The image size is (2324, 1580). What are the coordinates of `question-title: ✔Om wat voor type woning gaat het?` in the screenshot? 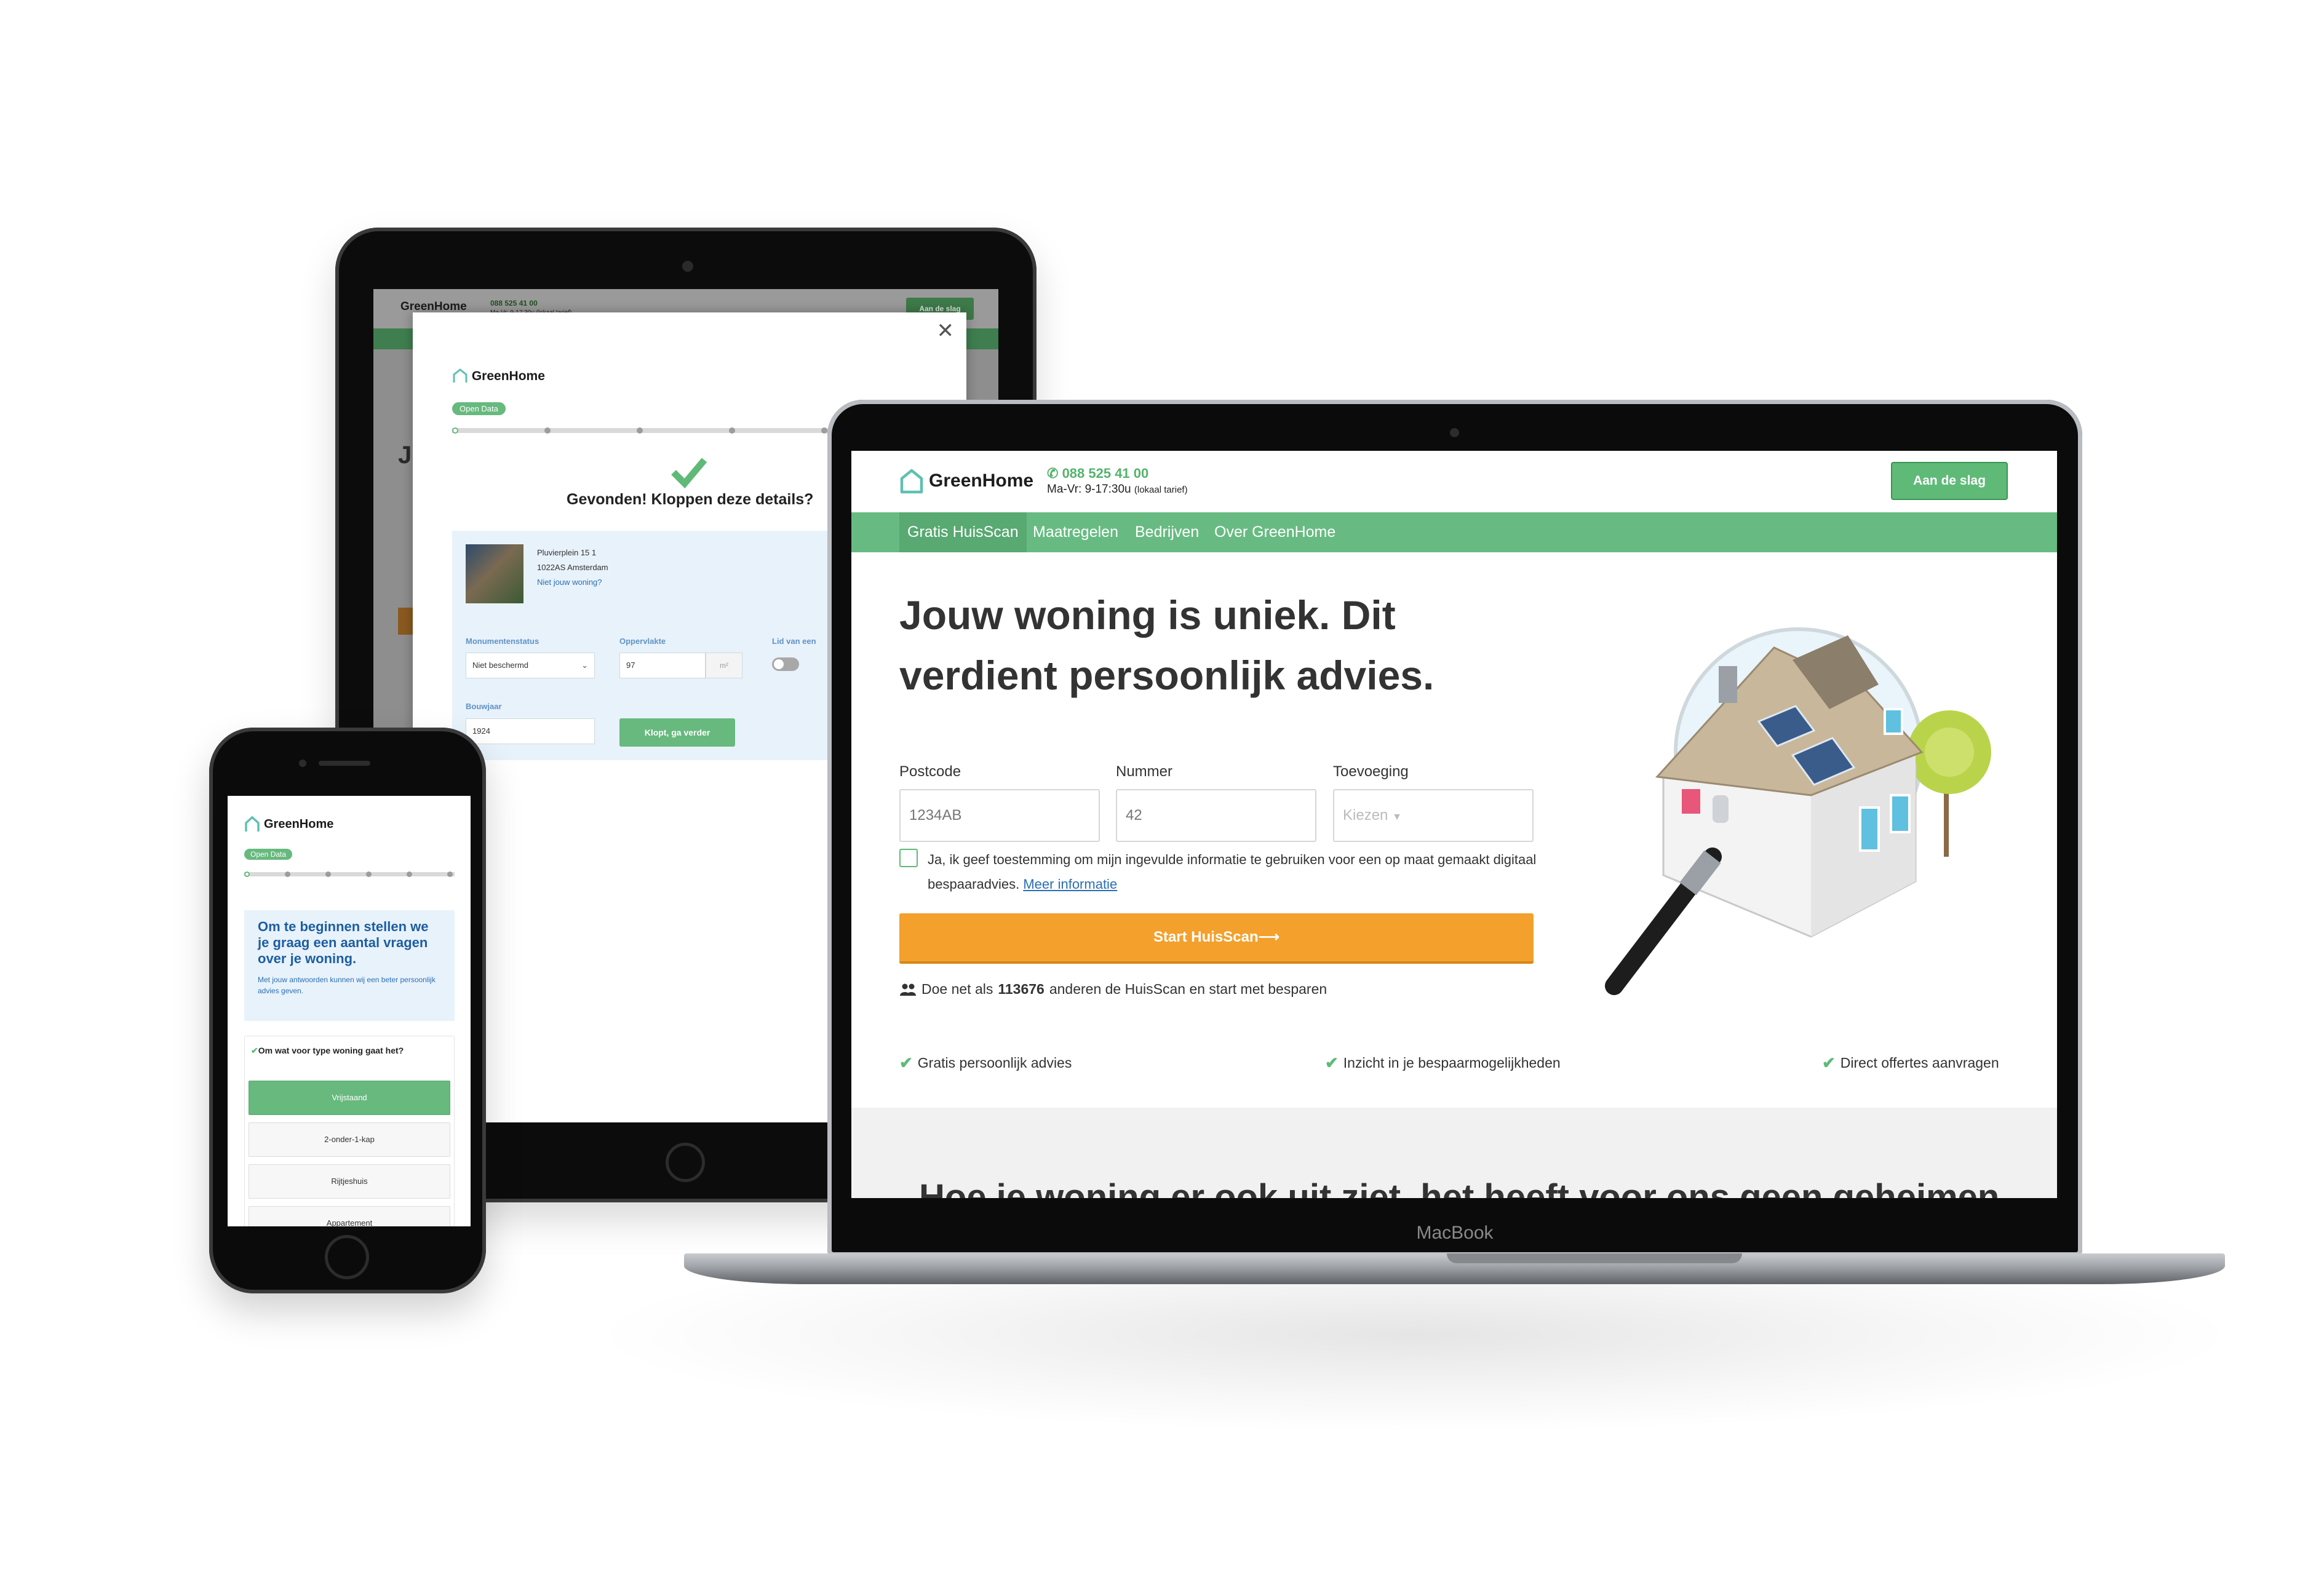 It's located at (350, 1050).